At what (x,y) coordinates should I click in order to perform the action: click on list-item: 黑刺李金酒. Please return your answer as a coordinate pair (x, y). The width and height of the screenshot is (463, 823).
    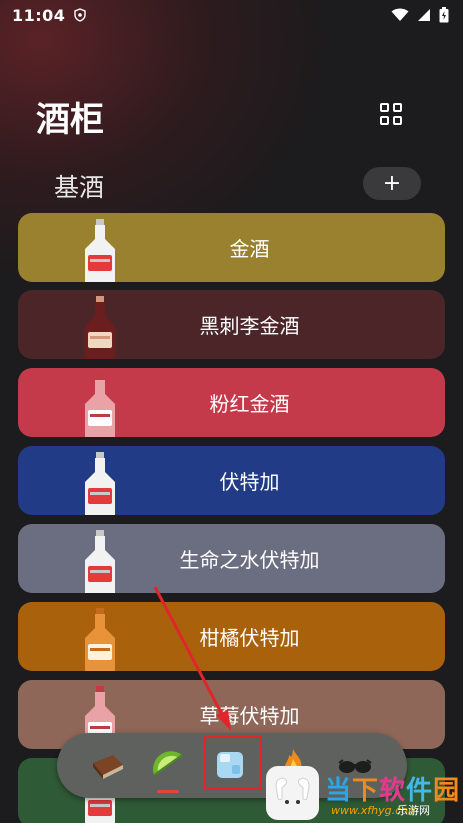
    Looking at the image, I should click on (231, 324).